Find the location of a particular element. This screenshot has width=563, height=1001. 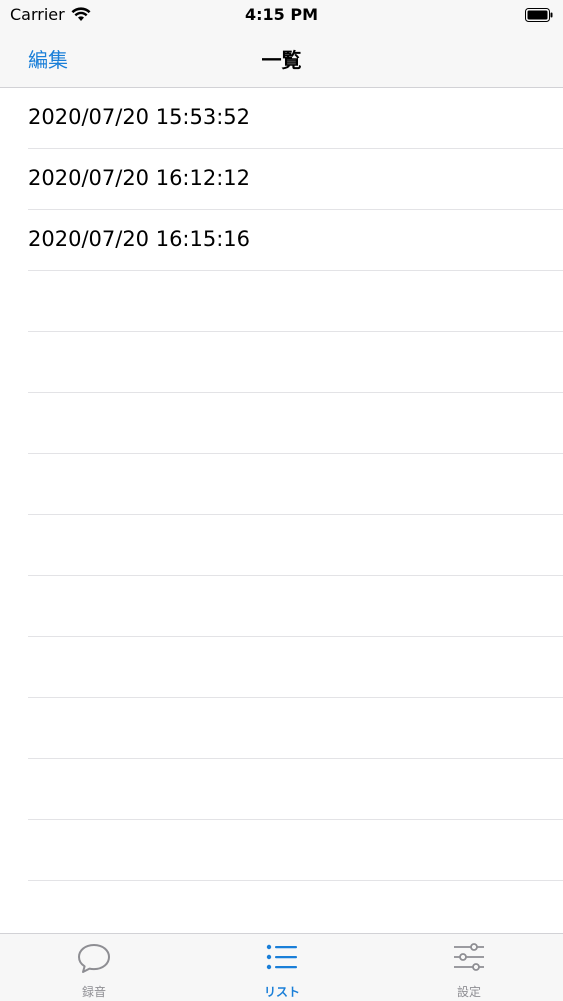

tab-settings: 設定 is located at coordinates (469, 967).